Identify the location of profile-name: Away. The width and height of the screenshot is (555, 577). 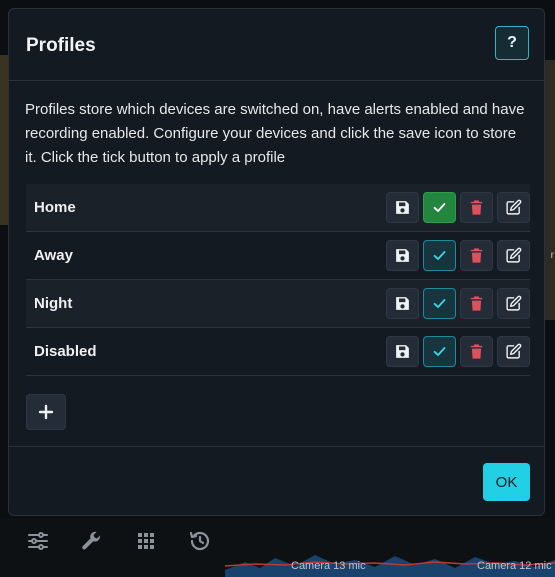
(53, 255).